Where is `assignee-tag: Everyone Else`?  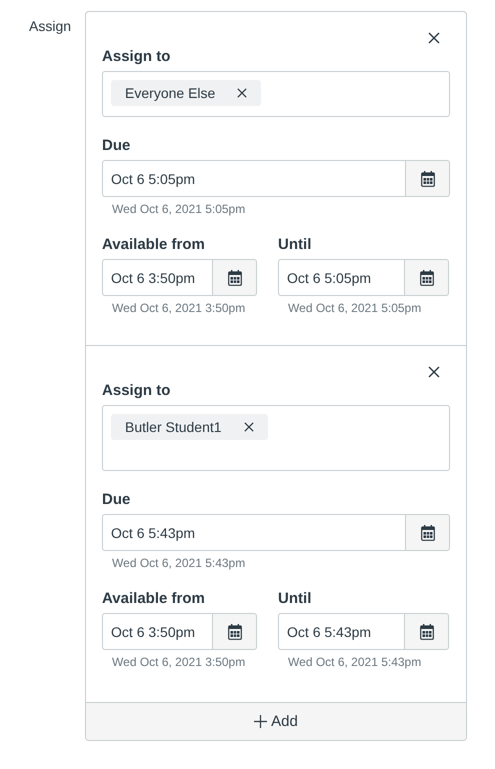 assignee-tag: Everyone Else is located at coordinates (186, 93).